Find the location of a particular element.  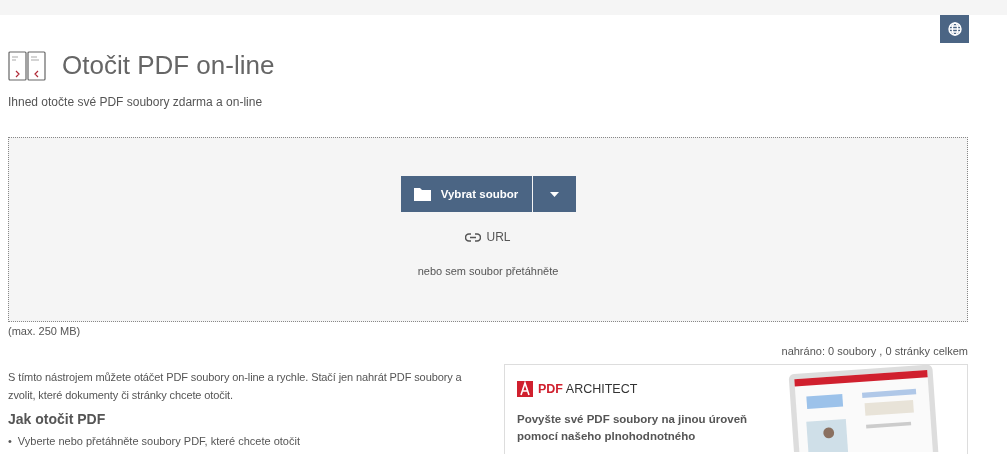

choose-file-button: Vybrat soubor is located at coordinates (466, 194).